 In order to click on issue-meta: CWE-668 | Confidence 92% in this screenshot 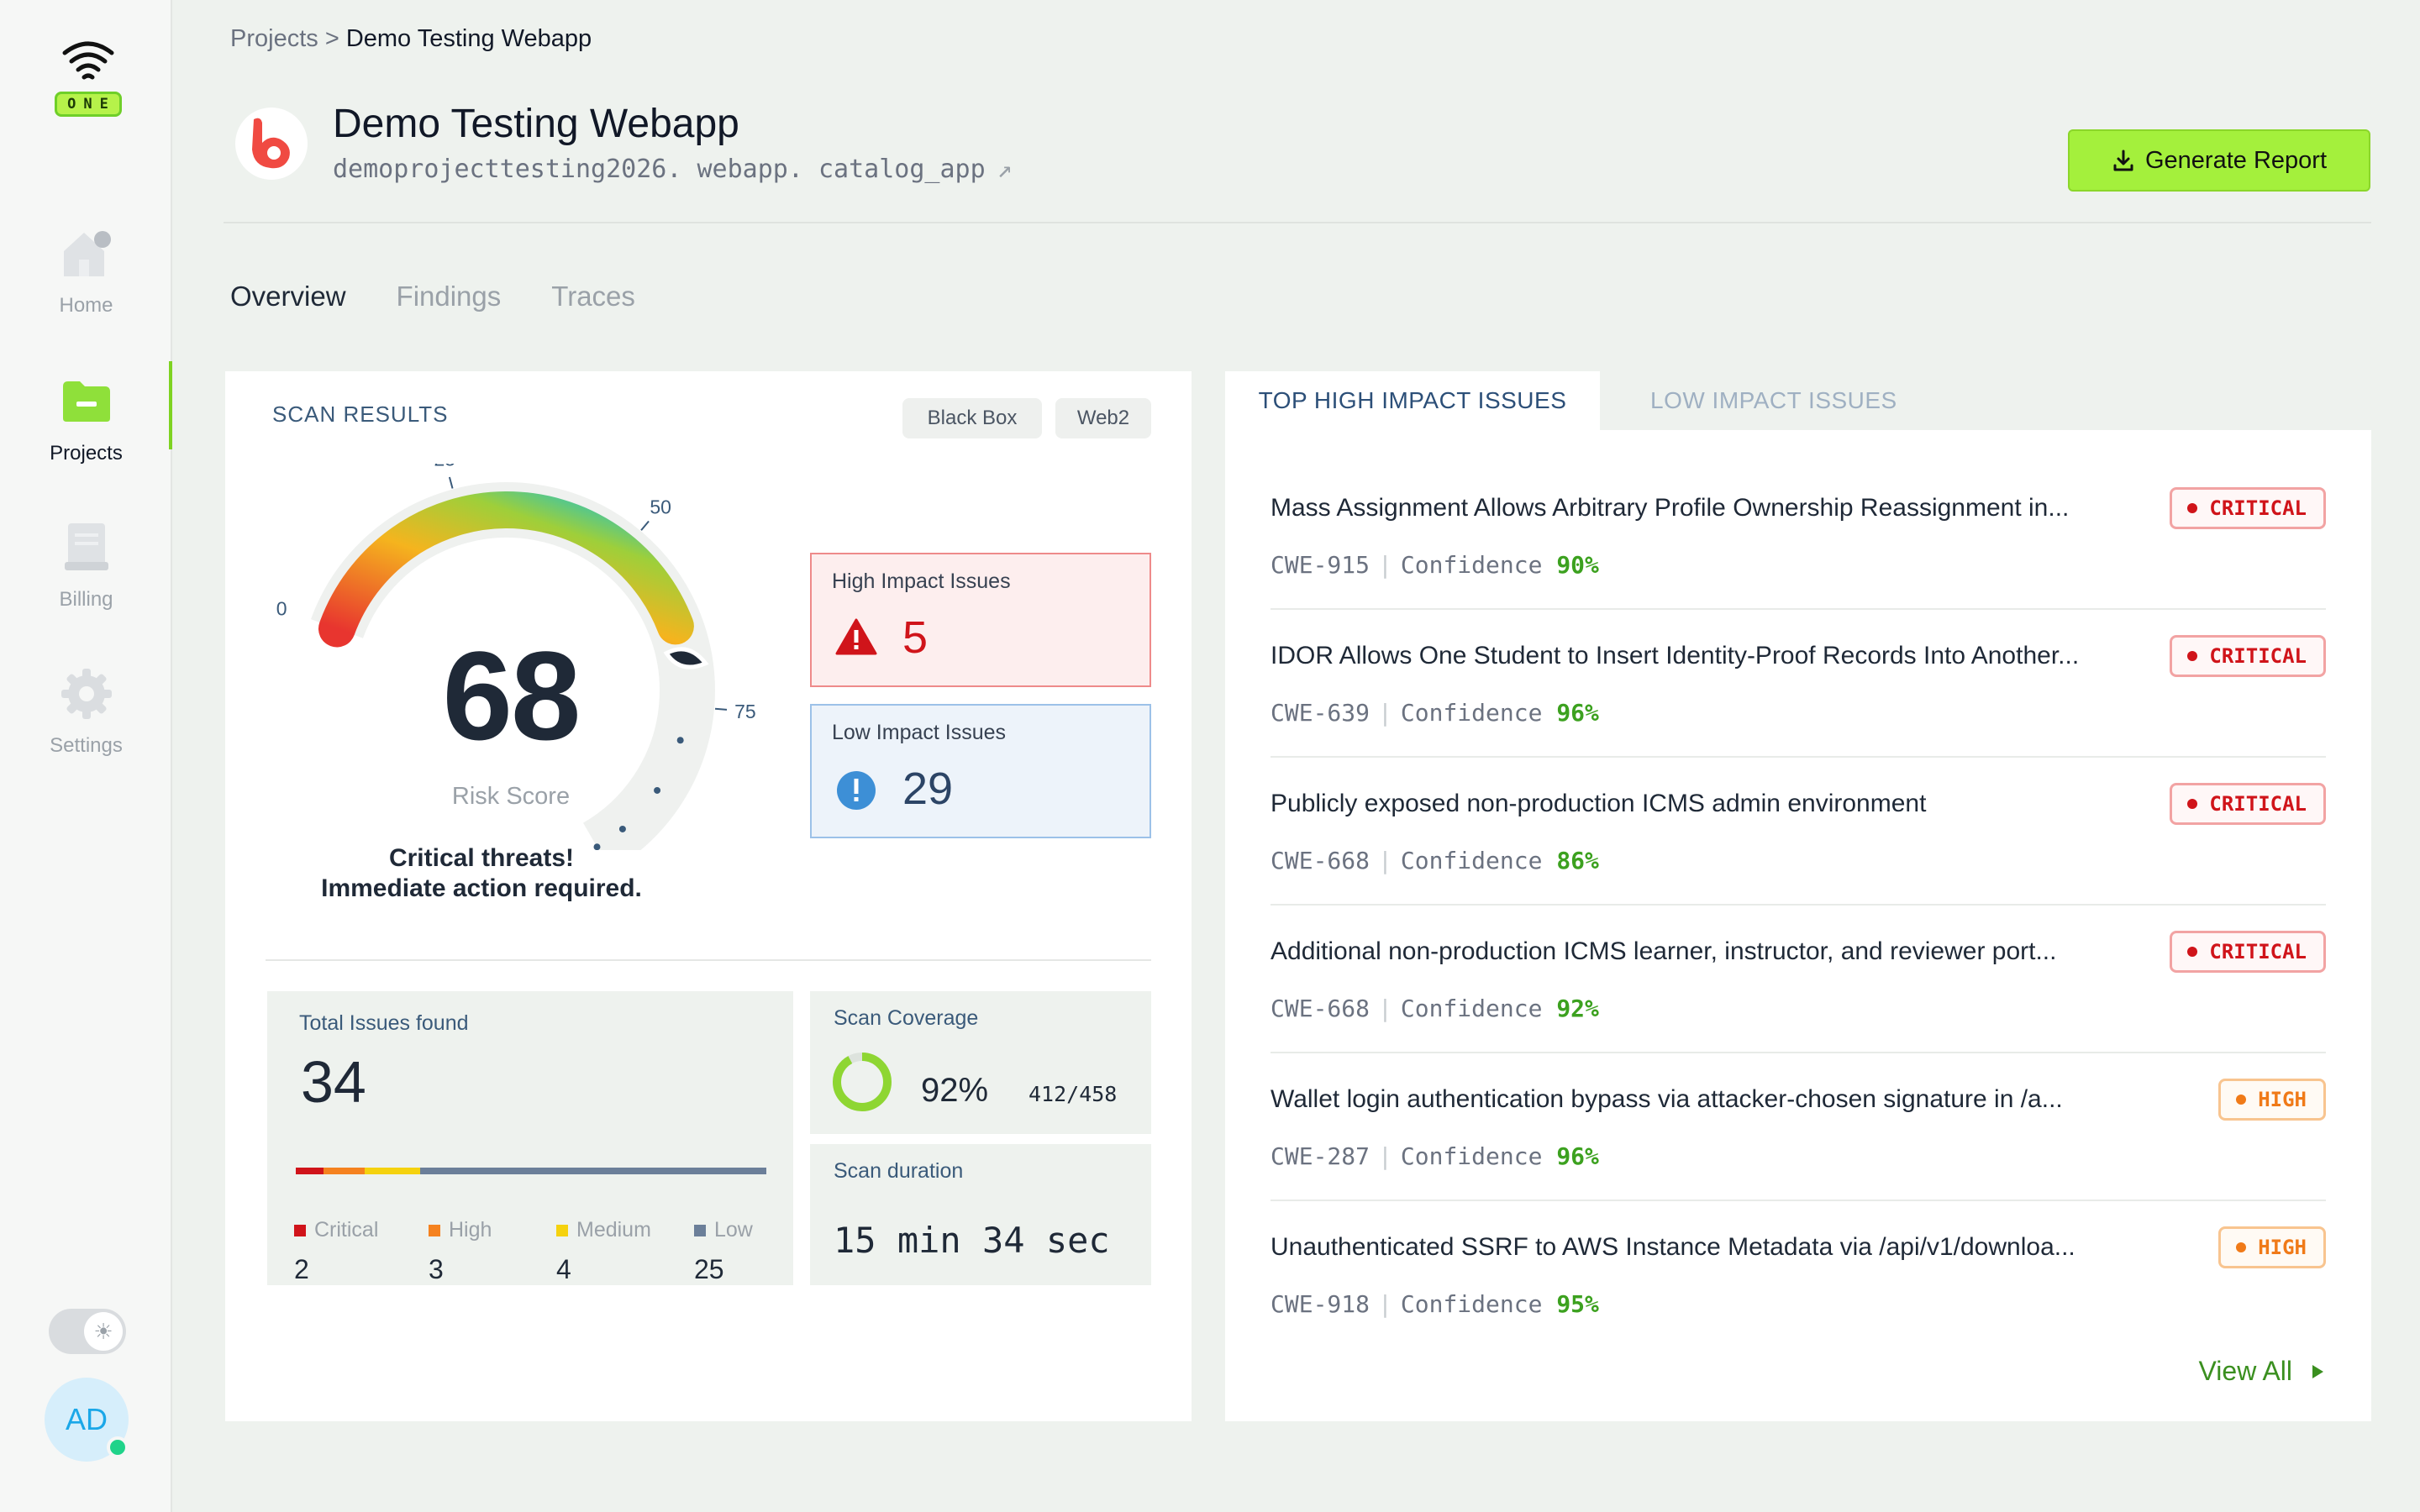, I will do `click(1435, 1008)`.